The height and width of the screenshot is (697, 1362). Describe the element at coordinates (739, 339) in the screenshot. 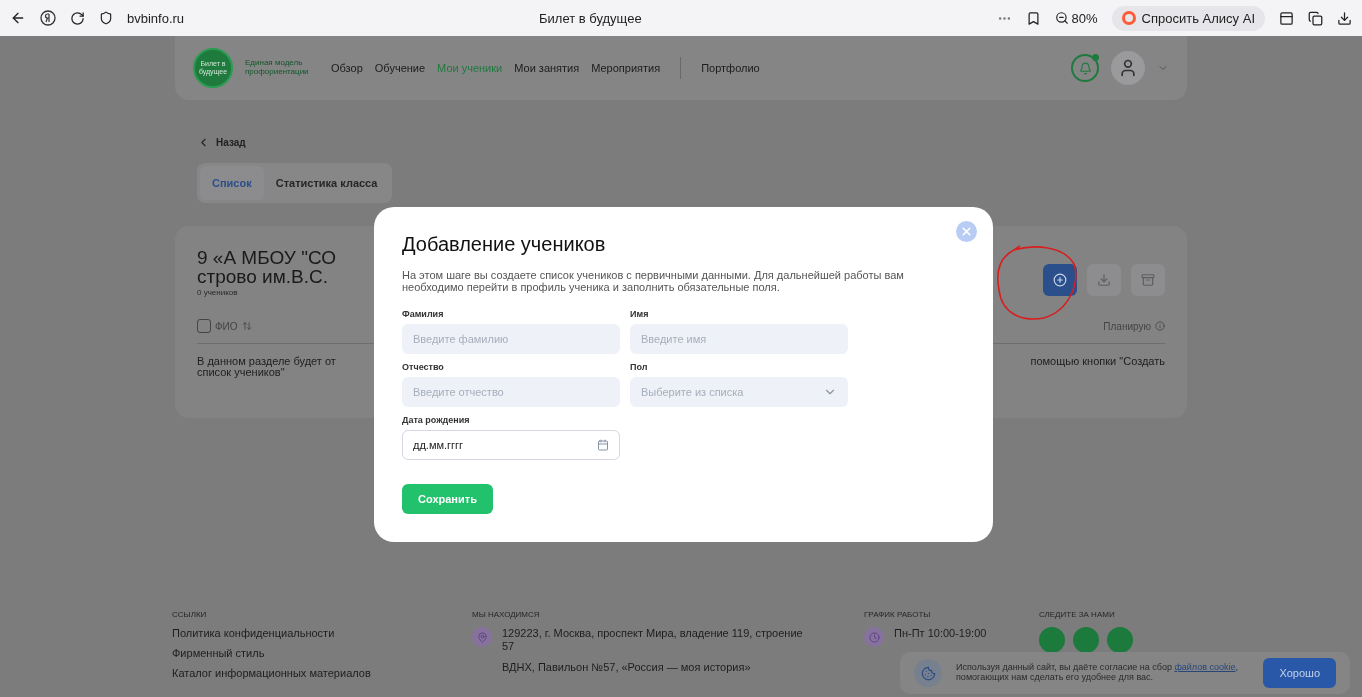

I see `text-field: Введите имя` at that location.